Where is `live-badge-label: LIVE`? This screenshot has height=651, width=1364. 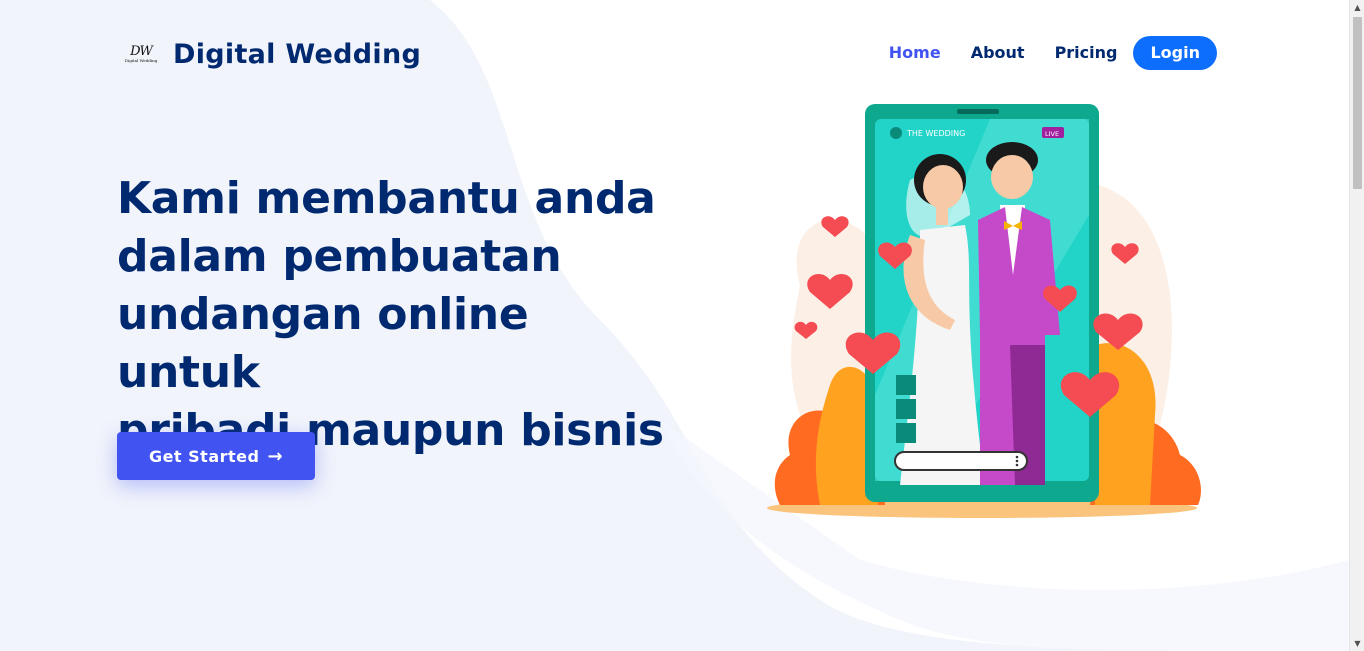
live-badge-label: LIVE is located at coordinates (1052, 134).